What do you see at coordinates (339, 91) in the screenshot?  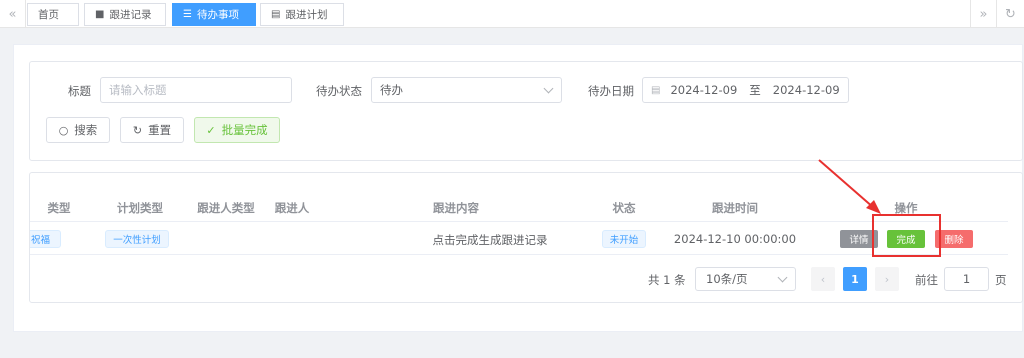 I see `status-label: 待办状态` at bounding box center [339, 91].